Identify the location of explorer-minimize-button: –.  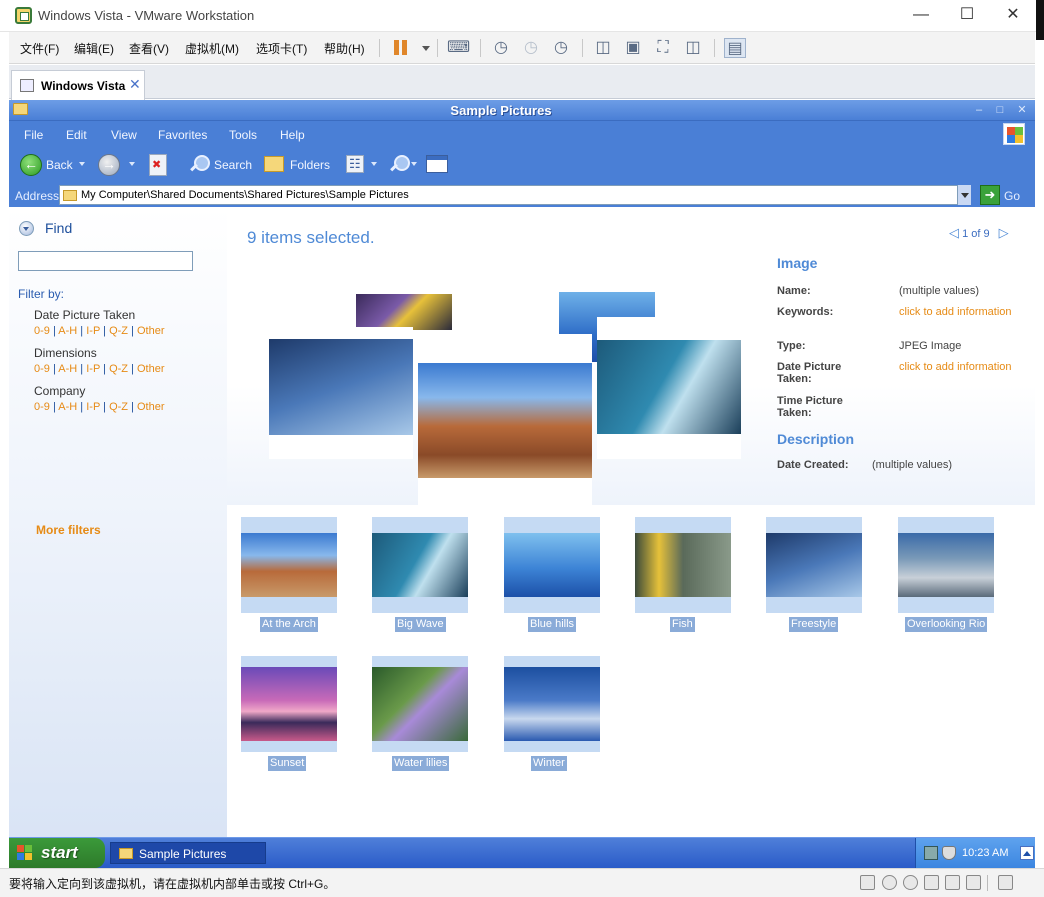
(979, 110).